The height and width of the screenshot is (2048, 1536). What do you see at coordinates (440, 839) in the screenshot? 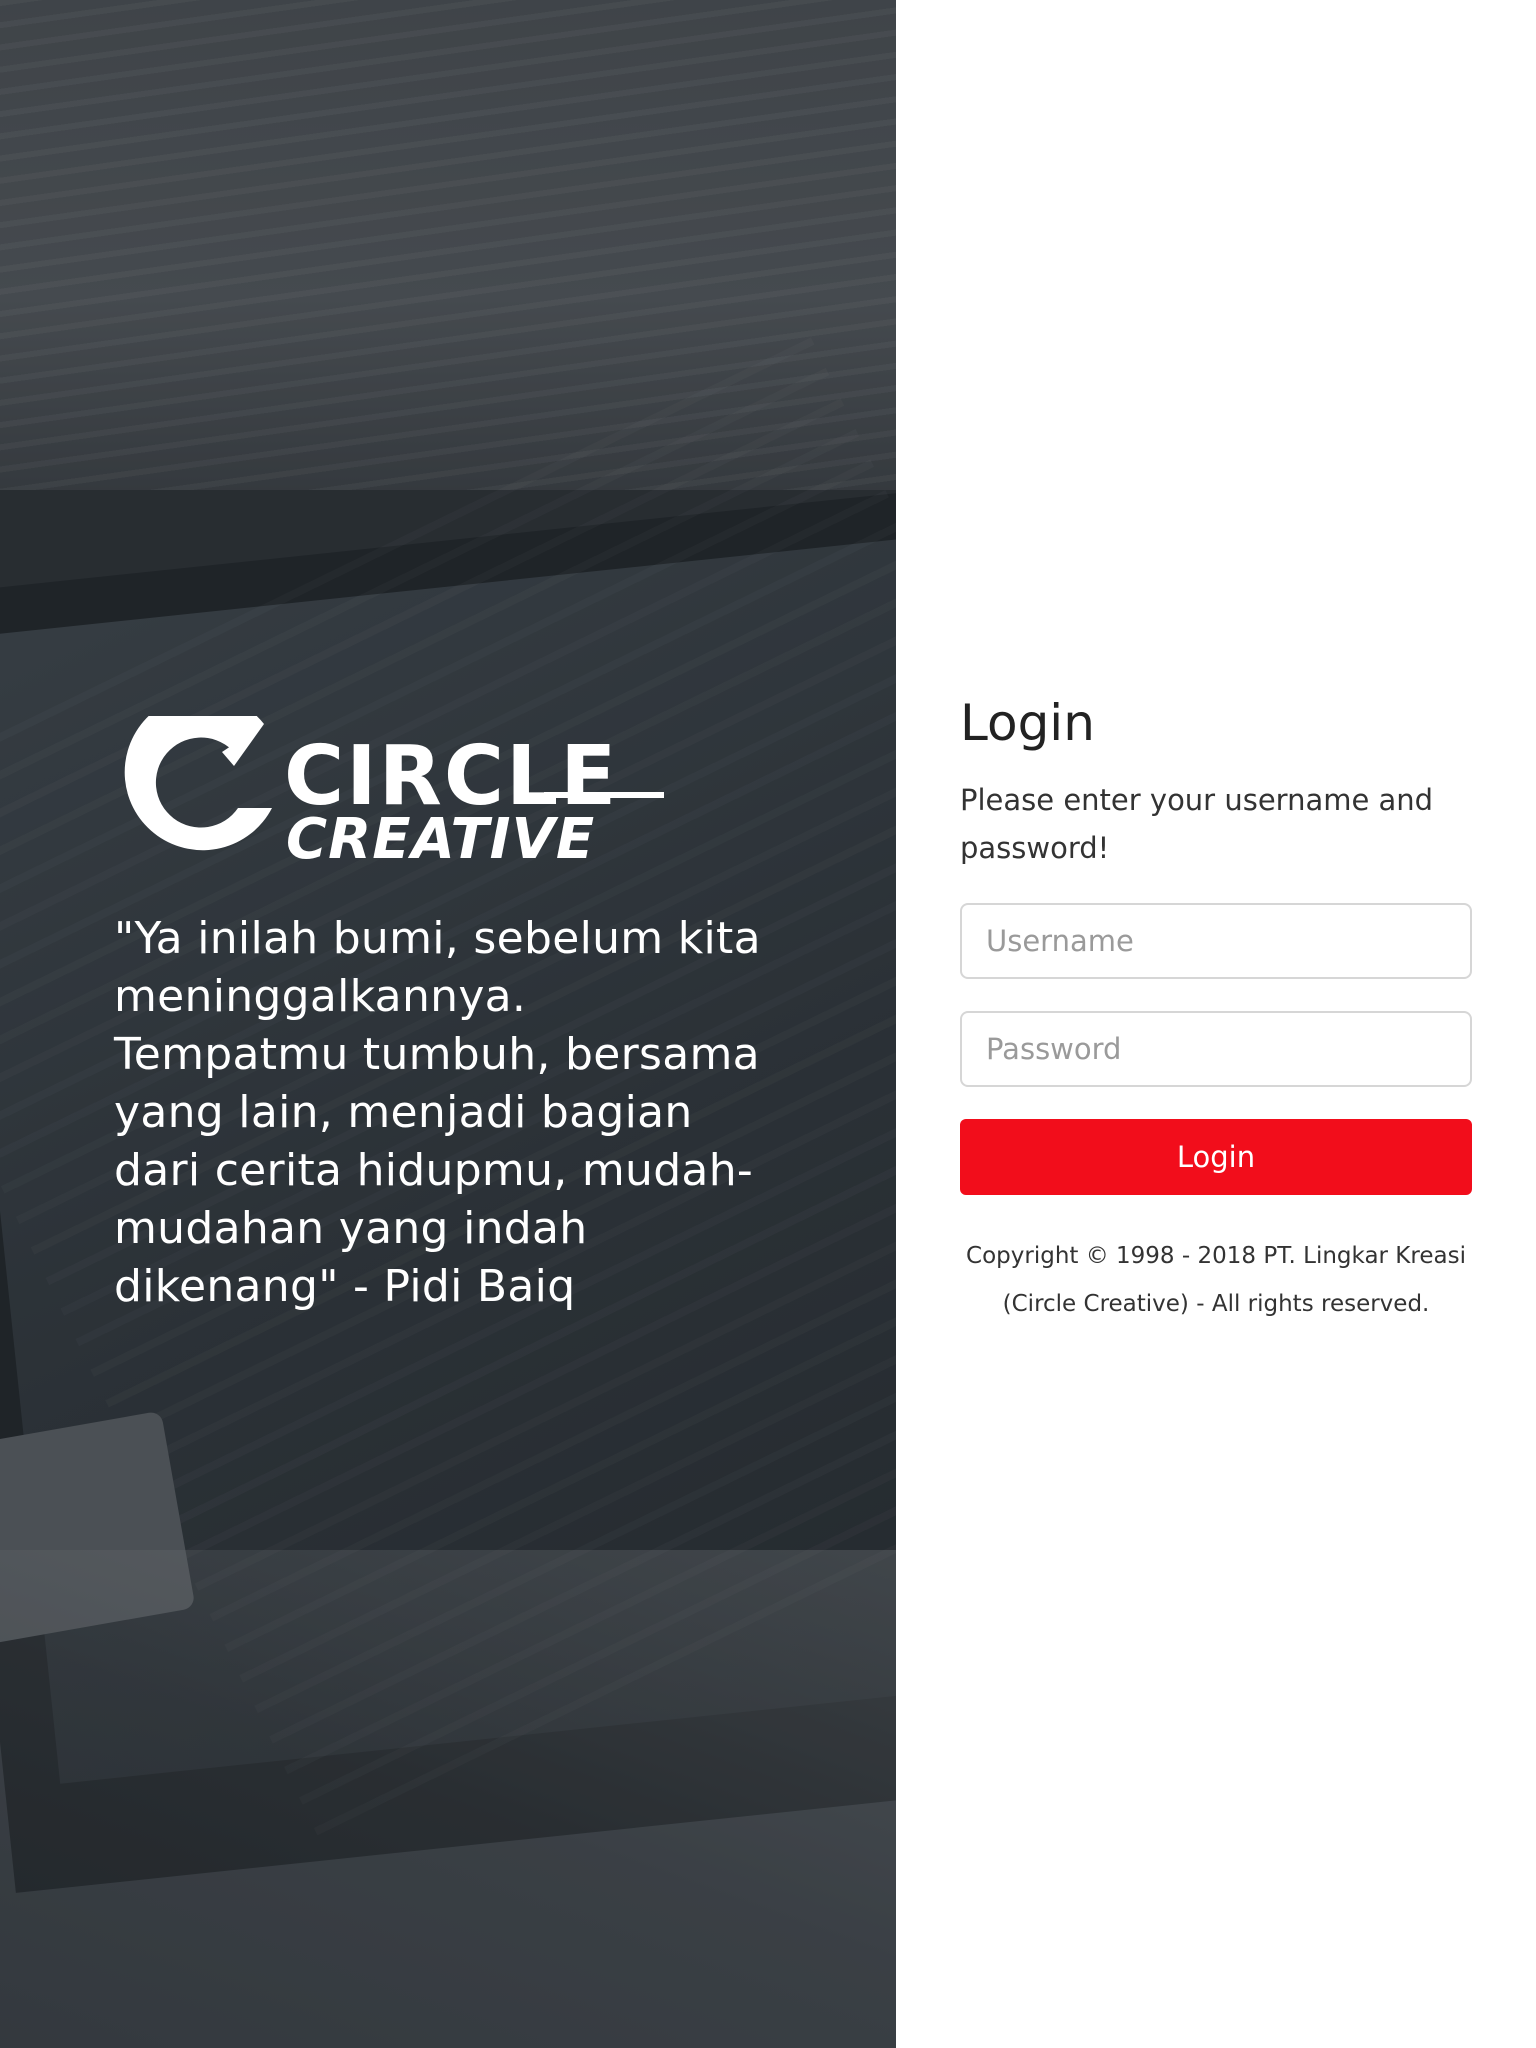
I see `logo-text-creative: CREATIVE` at bounding box center [440, 839].